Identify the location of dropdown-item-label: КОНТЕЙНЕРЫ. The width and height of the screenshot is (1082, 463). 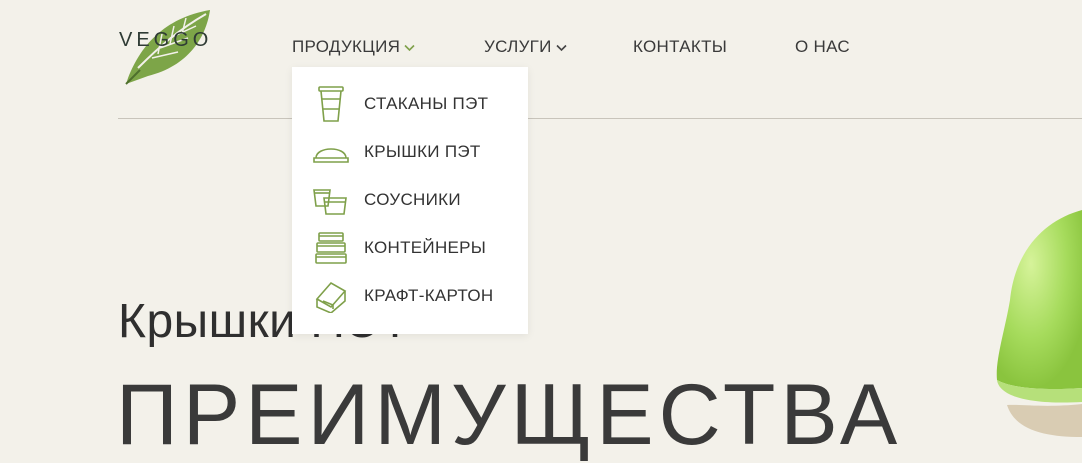
(425, 247).